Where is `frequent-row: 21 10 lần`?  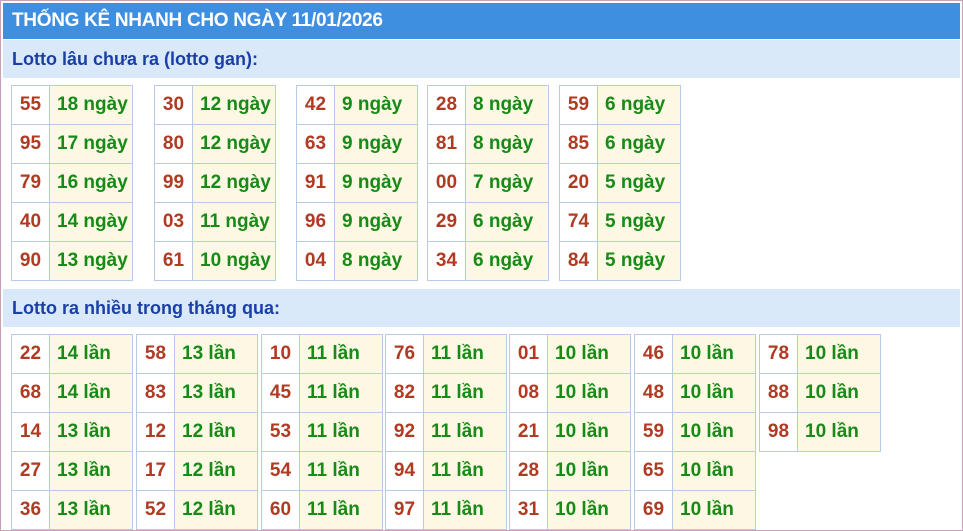 frequent-row: 21 10 lần is located at coordinates (570, 432).